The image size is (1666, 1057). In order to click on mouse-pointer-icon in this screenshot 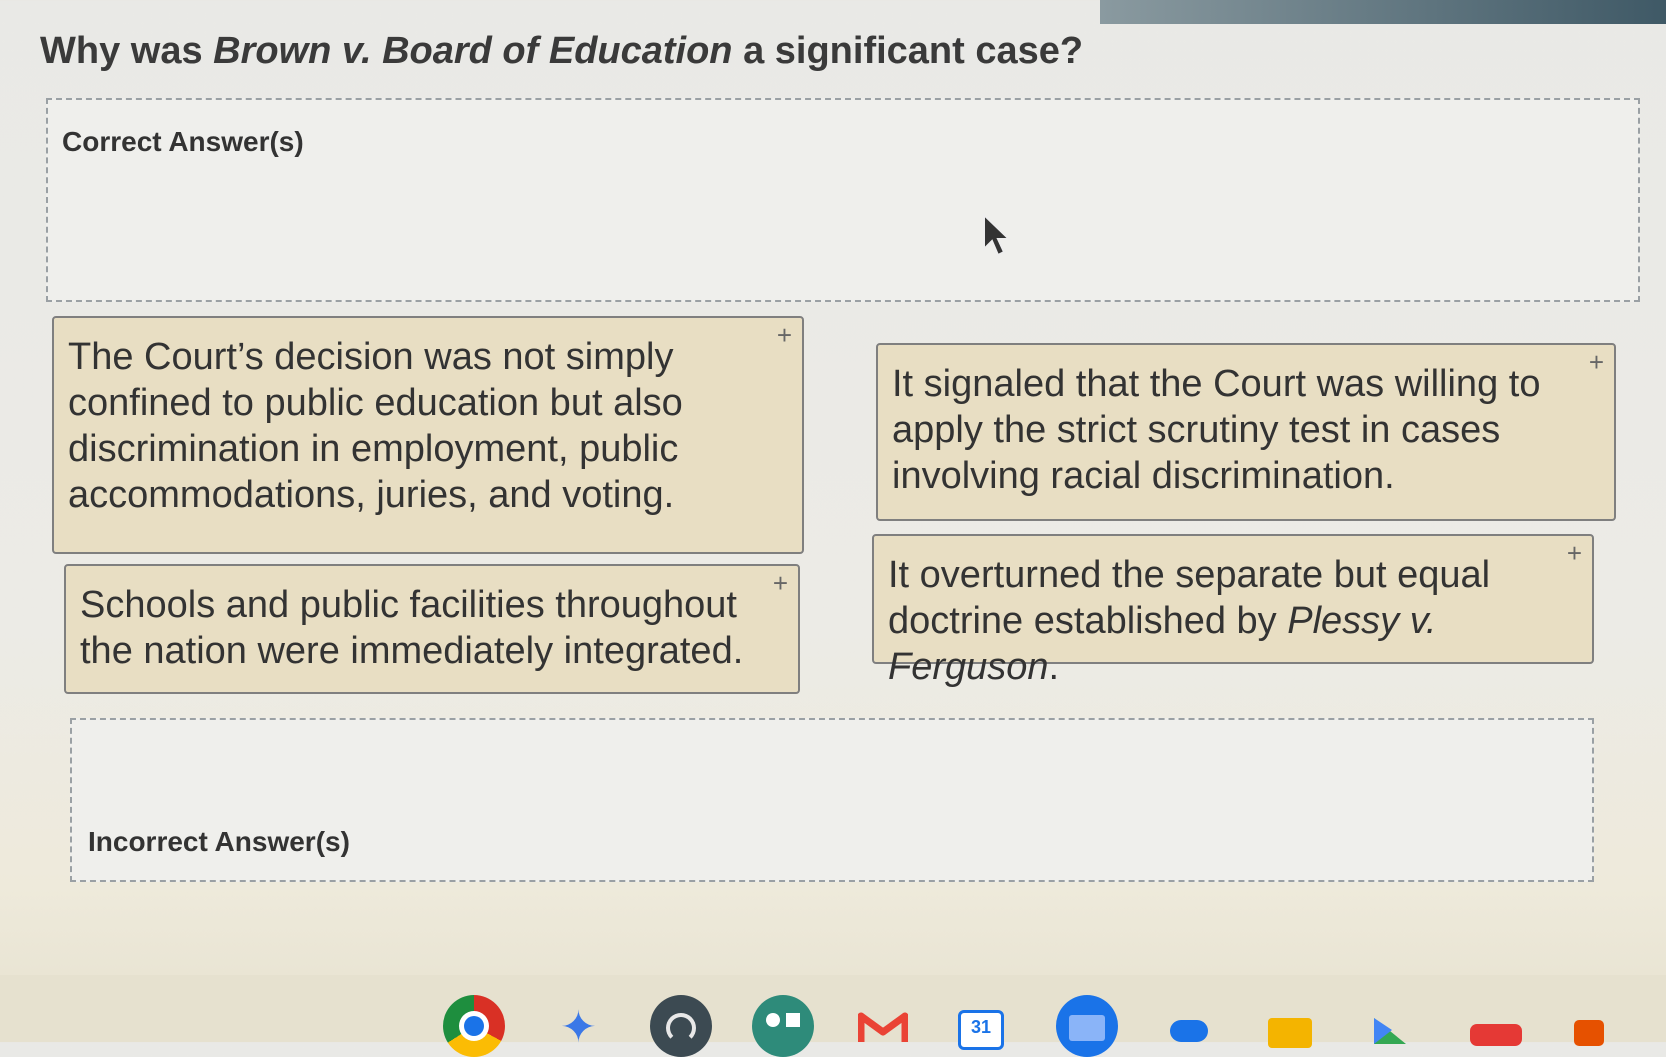, I will do `click(997, 238)`.